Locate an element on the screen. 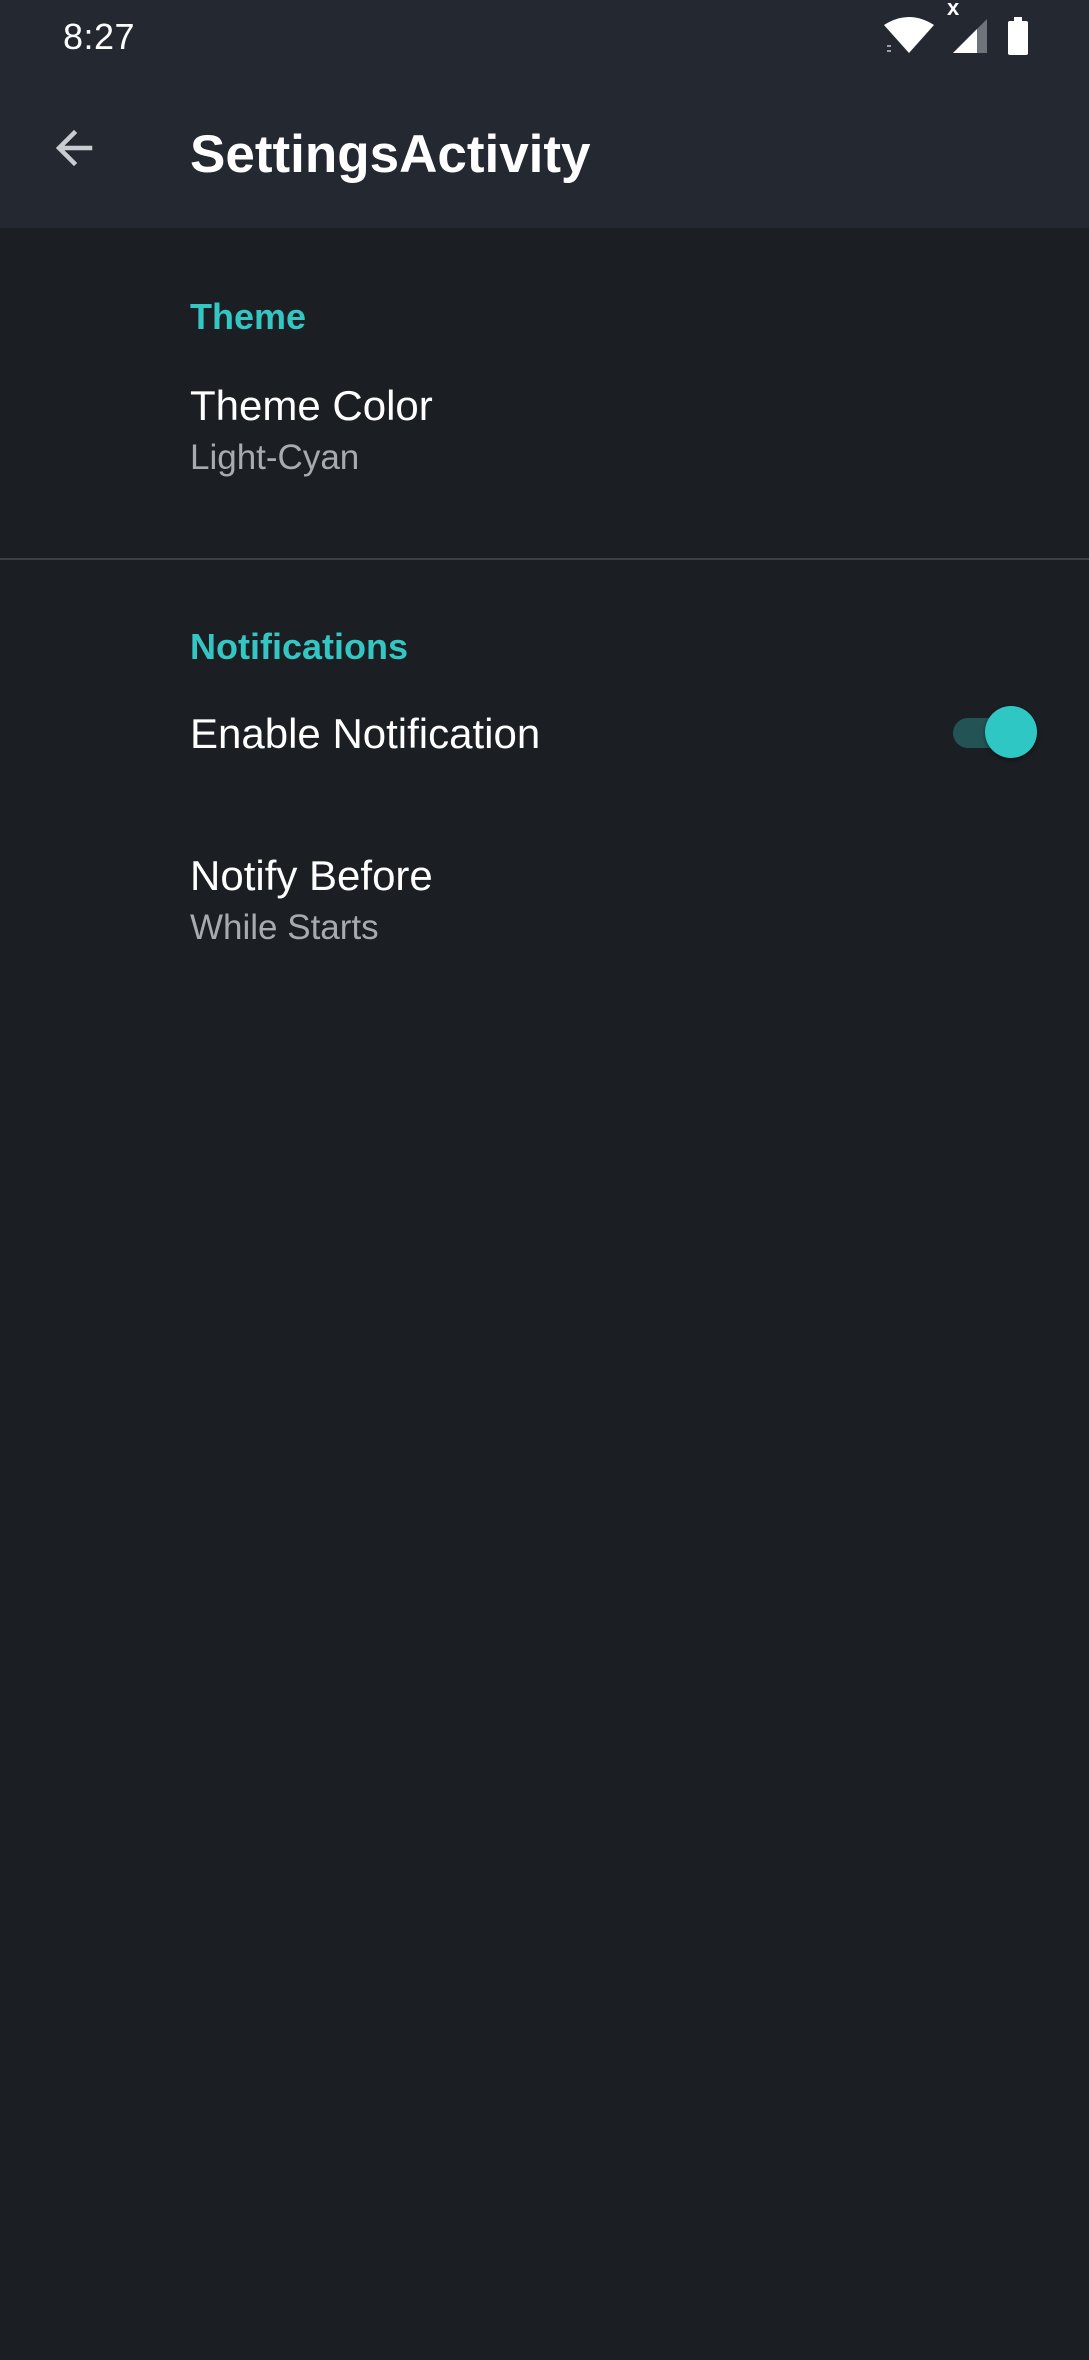  wifi-icon is located at coordinates (909, 38).